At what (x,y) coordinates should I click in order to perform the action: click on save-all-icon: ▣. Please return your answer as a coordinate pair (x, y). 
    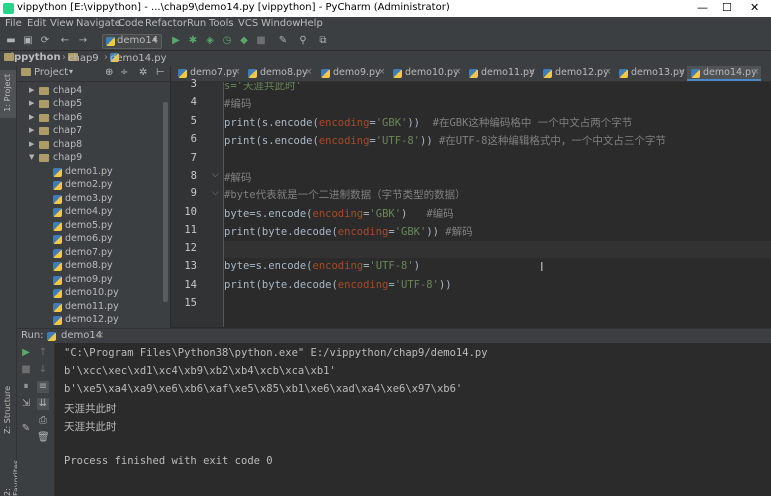
    Looking at the image, I should click on (28, 41).